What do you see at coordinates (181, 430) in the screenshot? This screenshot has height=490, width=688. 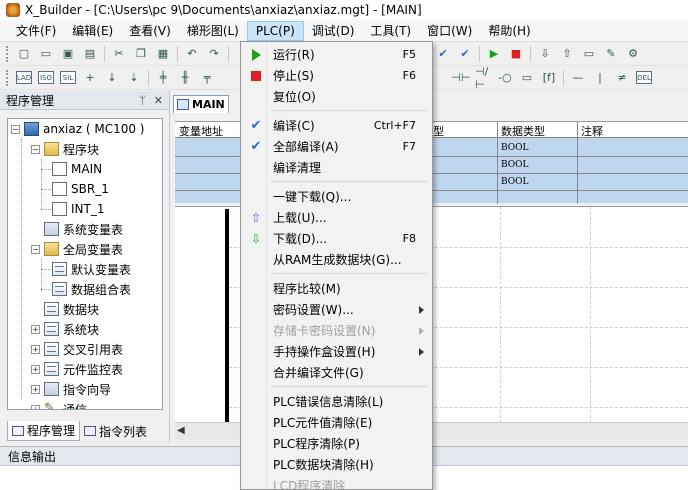 I see `scroll-left-icon: ◀` at bounding box center [181, 430].